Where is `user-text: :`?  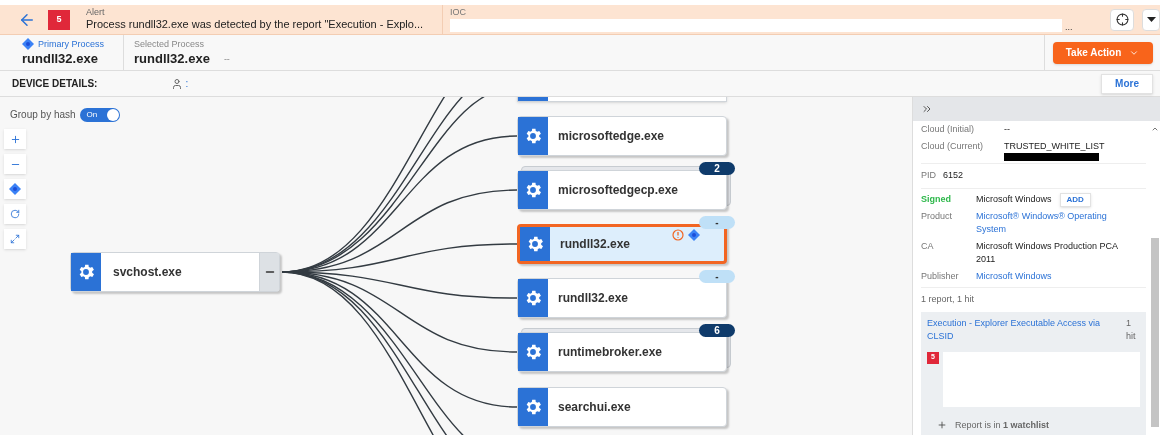 user-text: : is located at coordinates (187, 84).